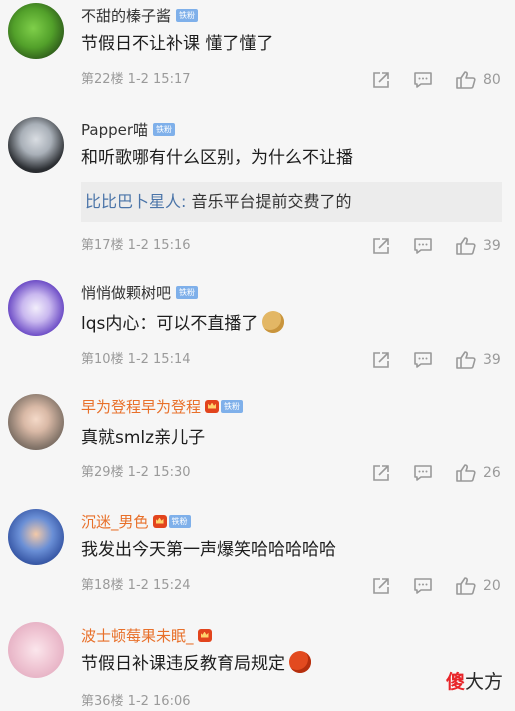 The width and height of the screenshot is (515, 711). Describe the element at coordinates (115, 521) in the screenshot. I see `username: 沉迷_男色` at that location.